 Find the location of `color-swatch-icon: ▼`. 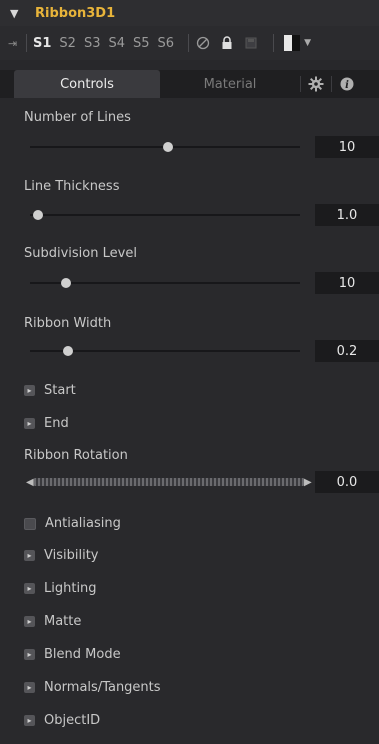

color-swatch-icon: ▼ is located at coordinates (297, 43).